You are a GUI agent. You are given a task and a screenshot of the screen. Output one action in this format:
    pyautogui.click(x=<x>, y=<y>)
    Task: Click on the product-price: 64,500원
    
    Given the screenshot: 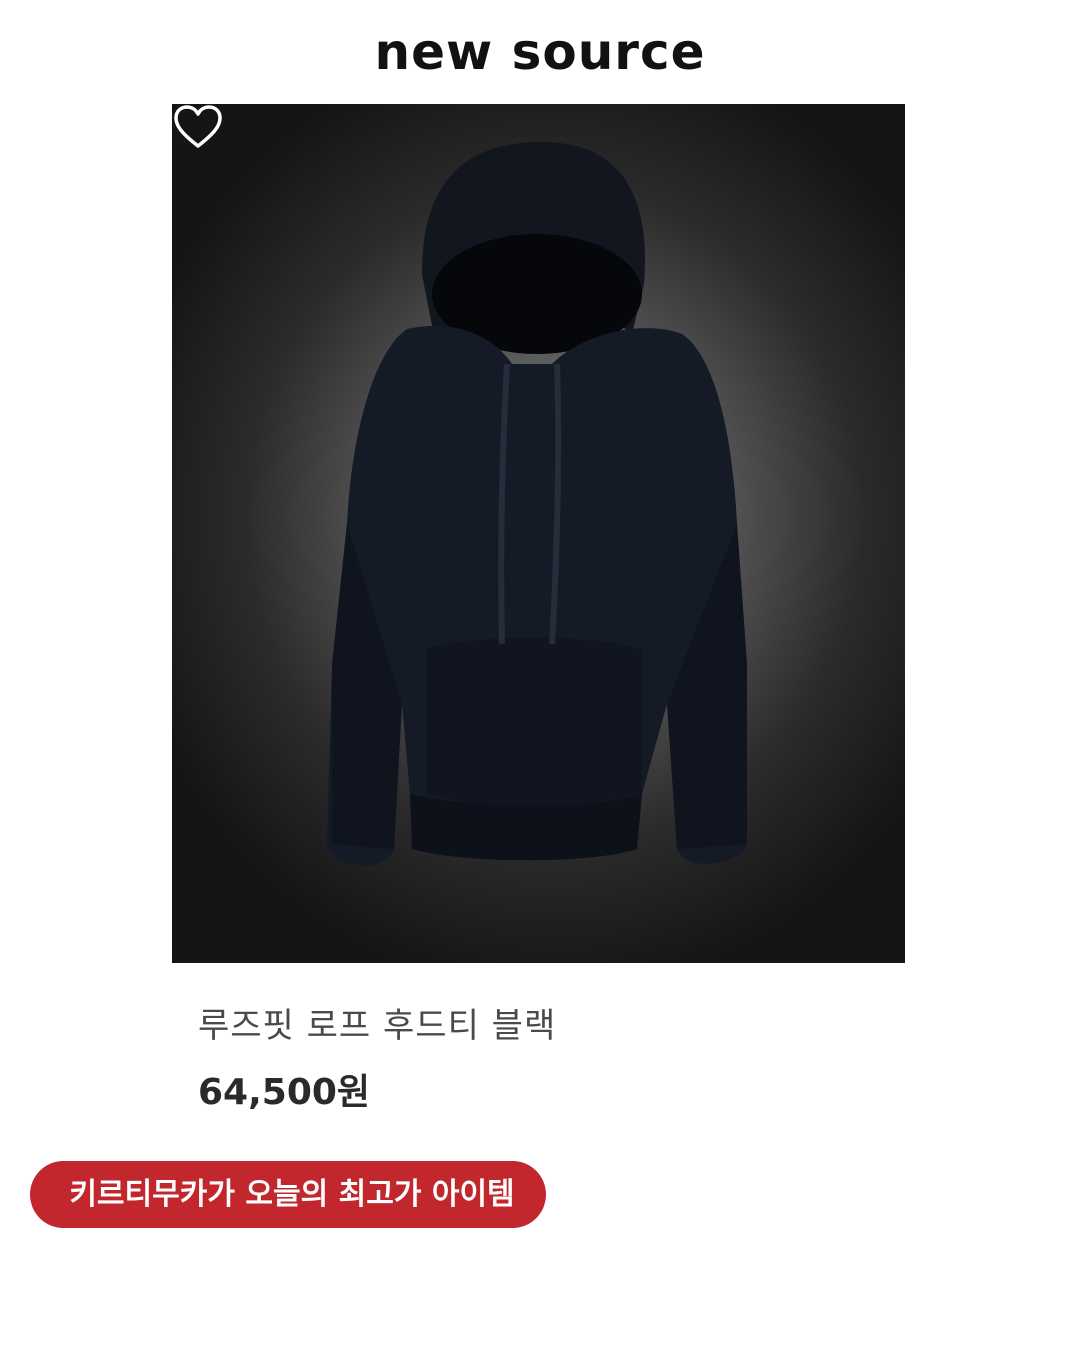 What is the action you would take?
    pyautogui.click(x=284, y=1092)
    